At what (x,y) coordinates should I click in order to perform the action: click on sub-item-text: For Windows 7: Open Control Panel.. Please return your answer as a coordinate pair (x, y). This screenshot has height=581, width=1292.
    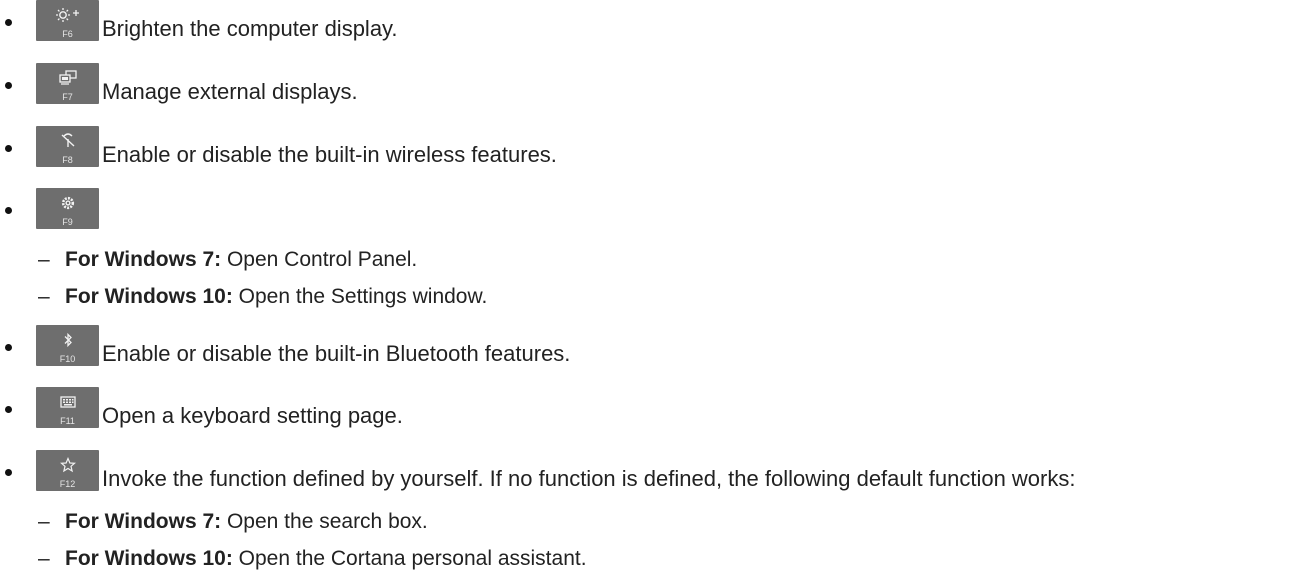
    Looking at the image, I should click on (241, 260).